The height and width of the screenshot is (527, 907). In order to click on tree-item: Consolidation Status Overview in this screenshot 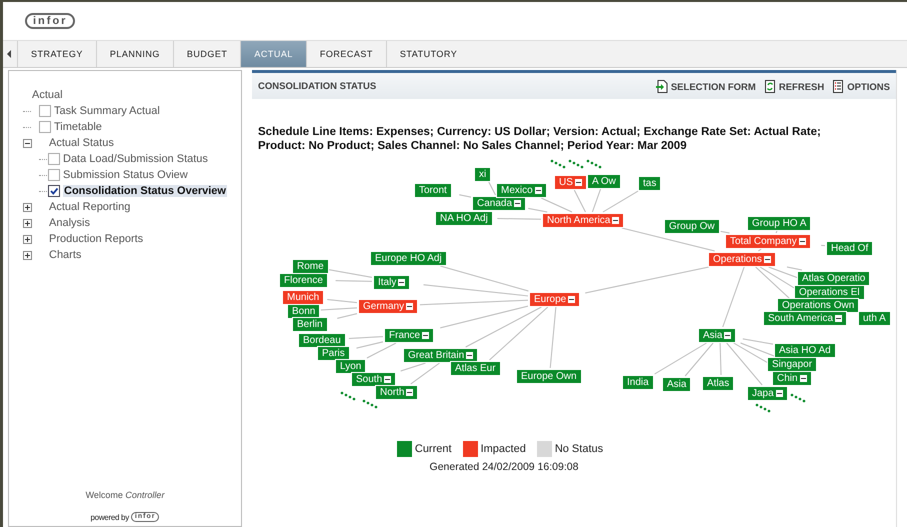, I will do `click(145, 191)`.